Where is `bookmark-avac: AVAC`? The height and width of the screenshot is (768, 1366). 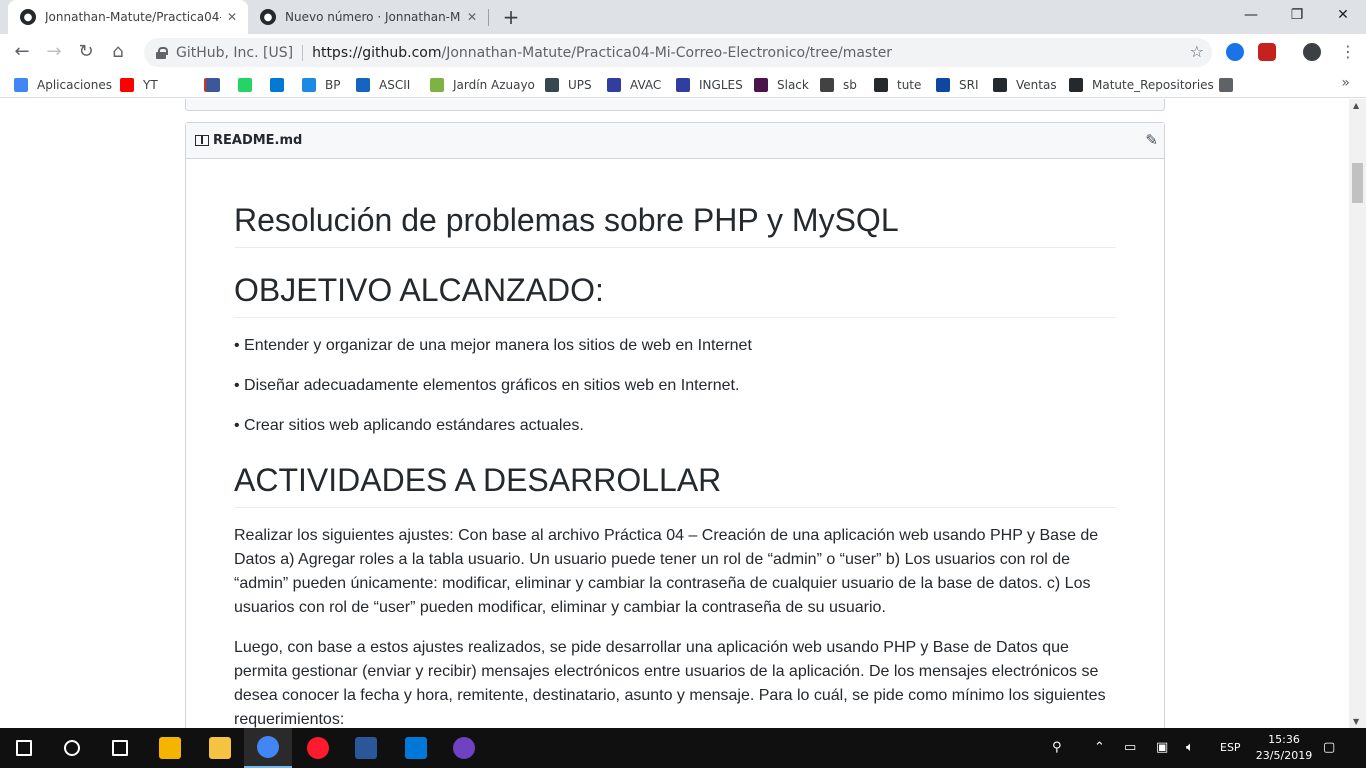
bookmark-avac: AVAC is located at coordinates (634, 84).